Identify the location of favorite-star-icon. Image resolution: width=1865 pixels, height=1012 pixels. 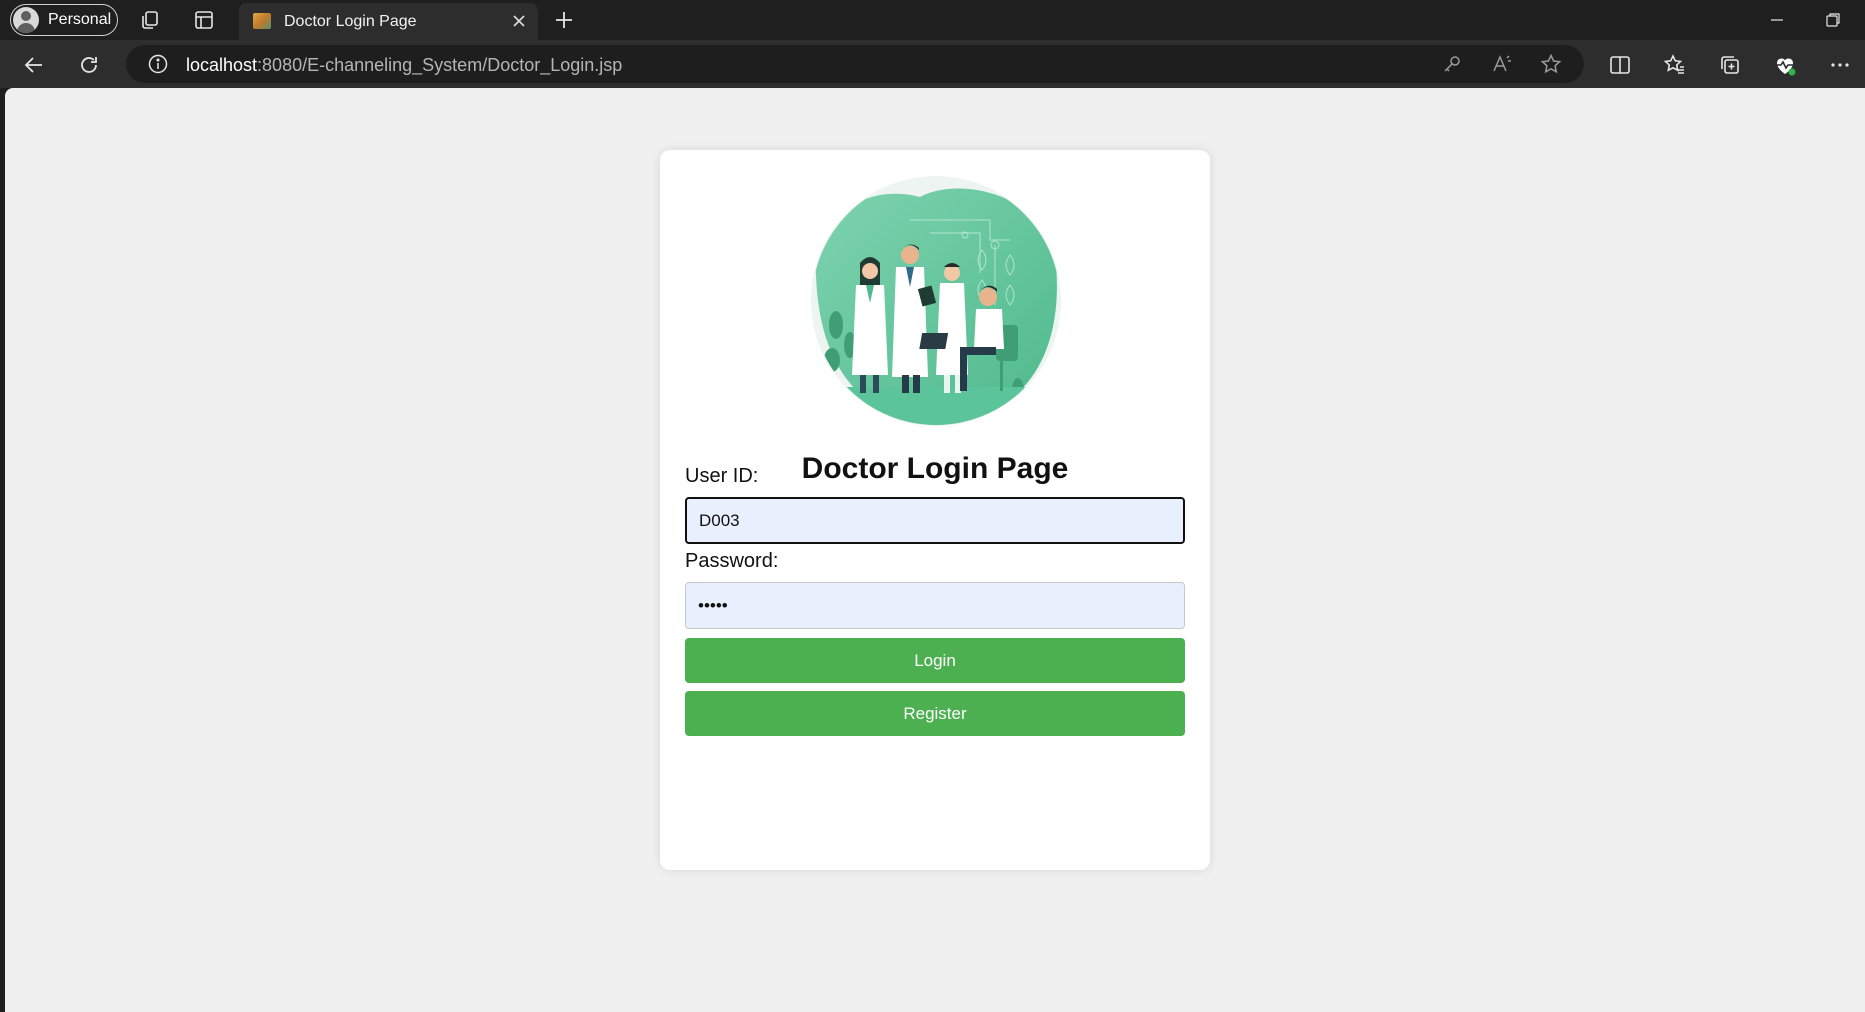
(1551, 64).